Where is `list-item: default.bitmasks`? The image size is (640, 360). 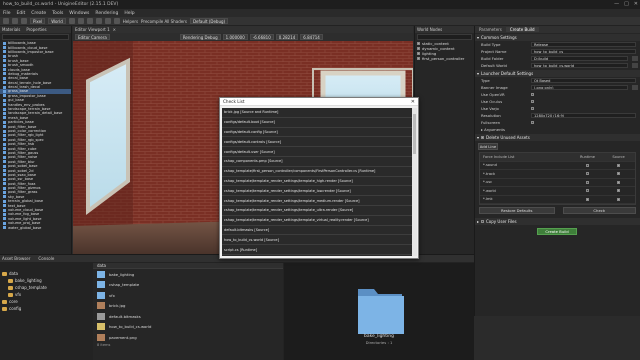 list-item: default.bitmasks is located at coordinates (188, 316).